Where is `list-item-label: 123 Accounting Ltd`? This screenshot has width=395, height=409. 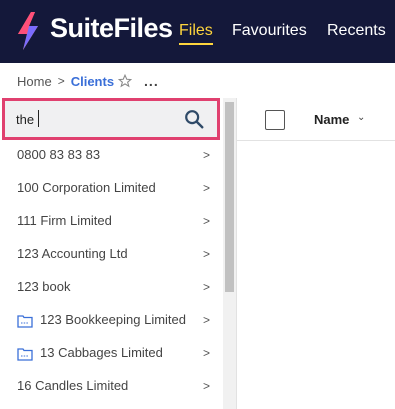 list-item-label: 123 Accounting Ltd is located at coordinates (72, 253).